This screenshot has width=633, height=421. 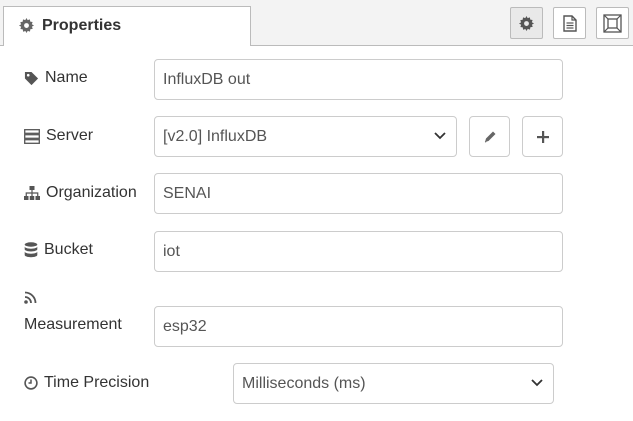 I want to click on properties-button, so click(x=526, y=23).